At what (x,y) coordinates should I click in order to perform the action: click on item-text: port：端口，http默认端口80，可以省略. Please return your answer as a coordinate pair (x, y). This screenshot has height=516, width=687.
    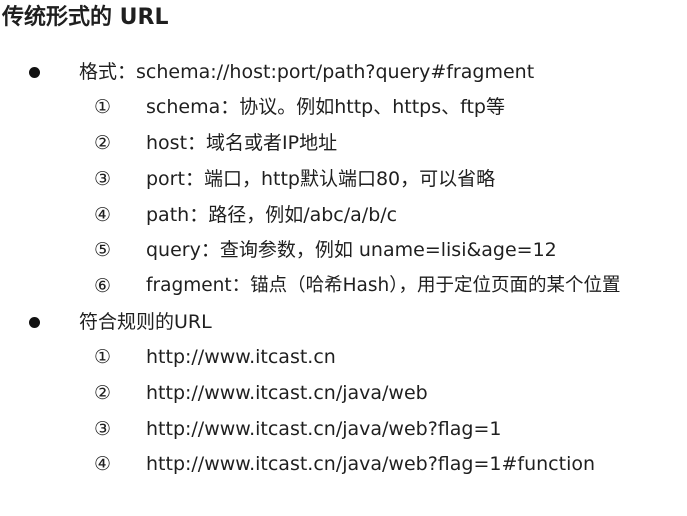
    Looking at the image, I should click on (321, 179).